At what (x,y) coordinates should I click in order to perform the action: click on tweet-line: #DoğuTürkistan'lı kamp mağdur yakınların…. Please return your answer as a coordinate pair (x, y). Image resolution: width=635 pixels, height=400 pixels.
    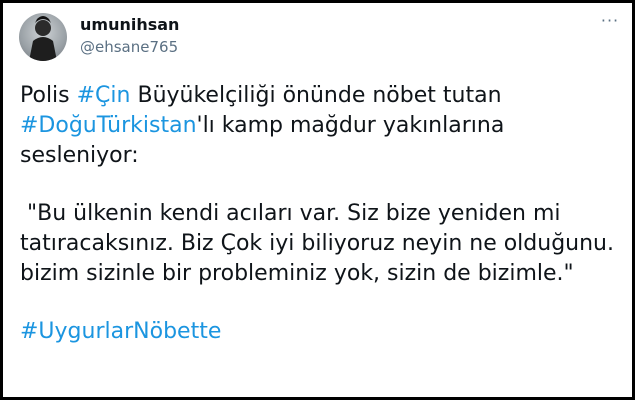
    Looking at the image, I should click on (320, 141).